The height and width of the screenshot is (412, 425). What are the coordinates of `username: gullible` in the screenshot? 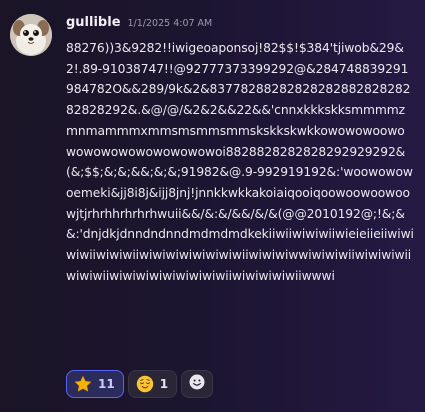 It's located at (93, 22).